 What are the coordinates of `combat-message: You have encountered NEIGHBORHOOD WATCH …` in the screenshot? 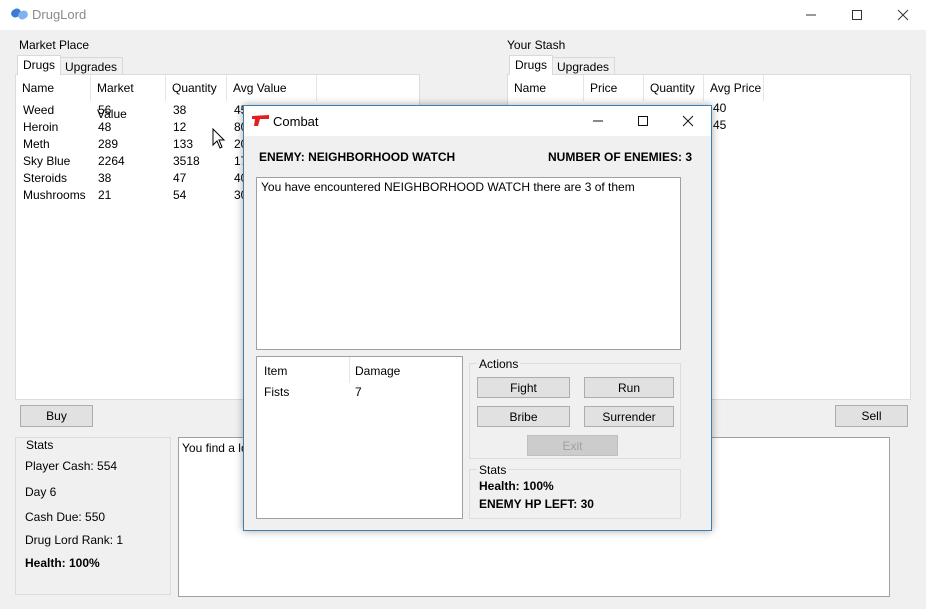 It's located at (448, 187).